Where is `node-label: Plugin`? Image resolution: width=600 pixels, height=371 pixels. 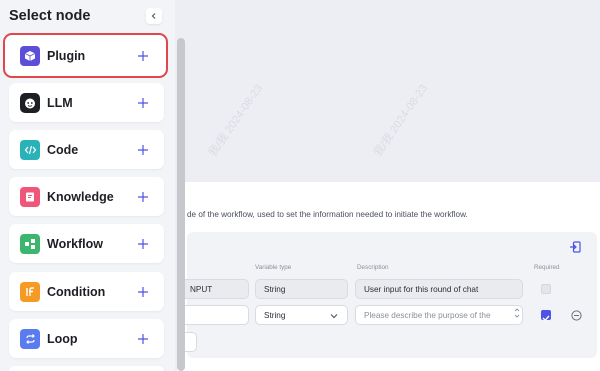
node-label: Plugin is located at coordinates (66, 55).